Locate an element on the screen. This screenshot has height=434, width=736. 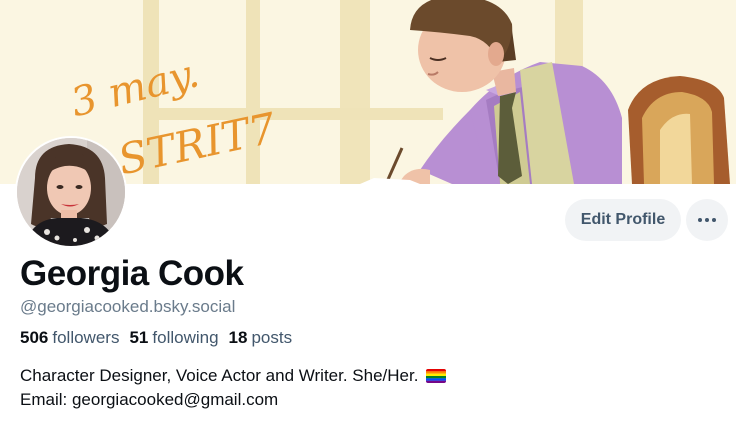
following-label: following is located at coordinates (185, 337).